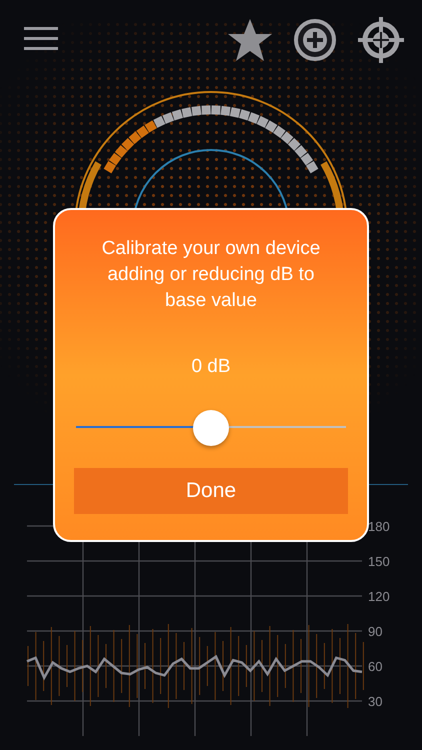 The image size is (422, 750). Describe the element at coordinates (375, 631) in the screenshot. I see `axis-label: 90` at that location.